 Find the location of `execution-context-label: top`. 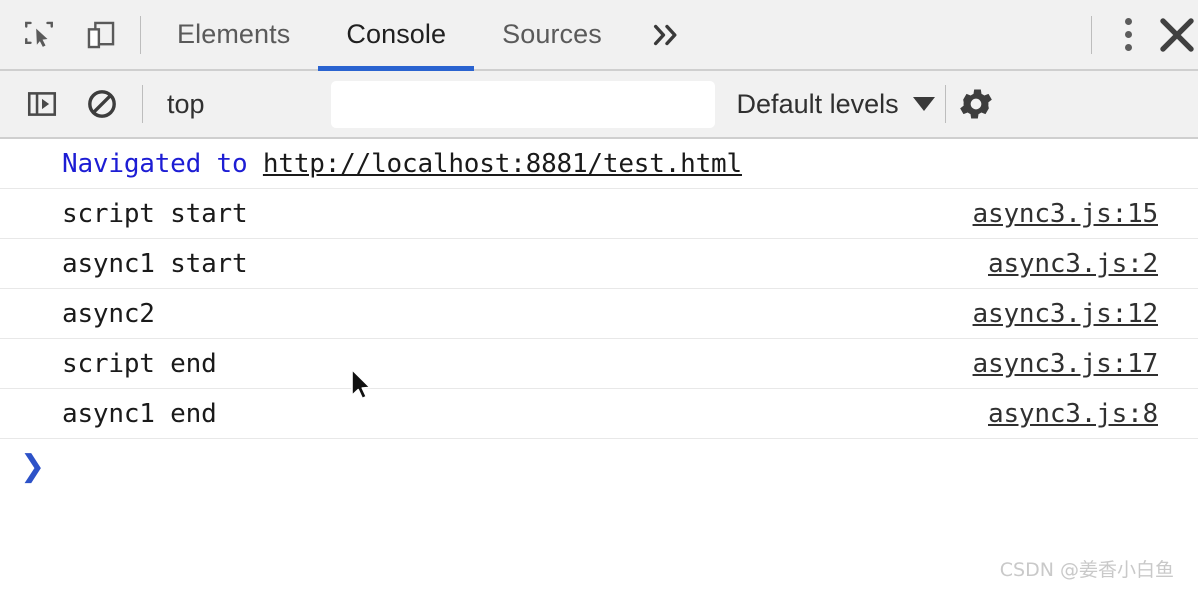

execution-context-label: top is located at coordinates (186, 103).